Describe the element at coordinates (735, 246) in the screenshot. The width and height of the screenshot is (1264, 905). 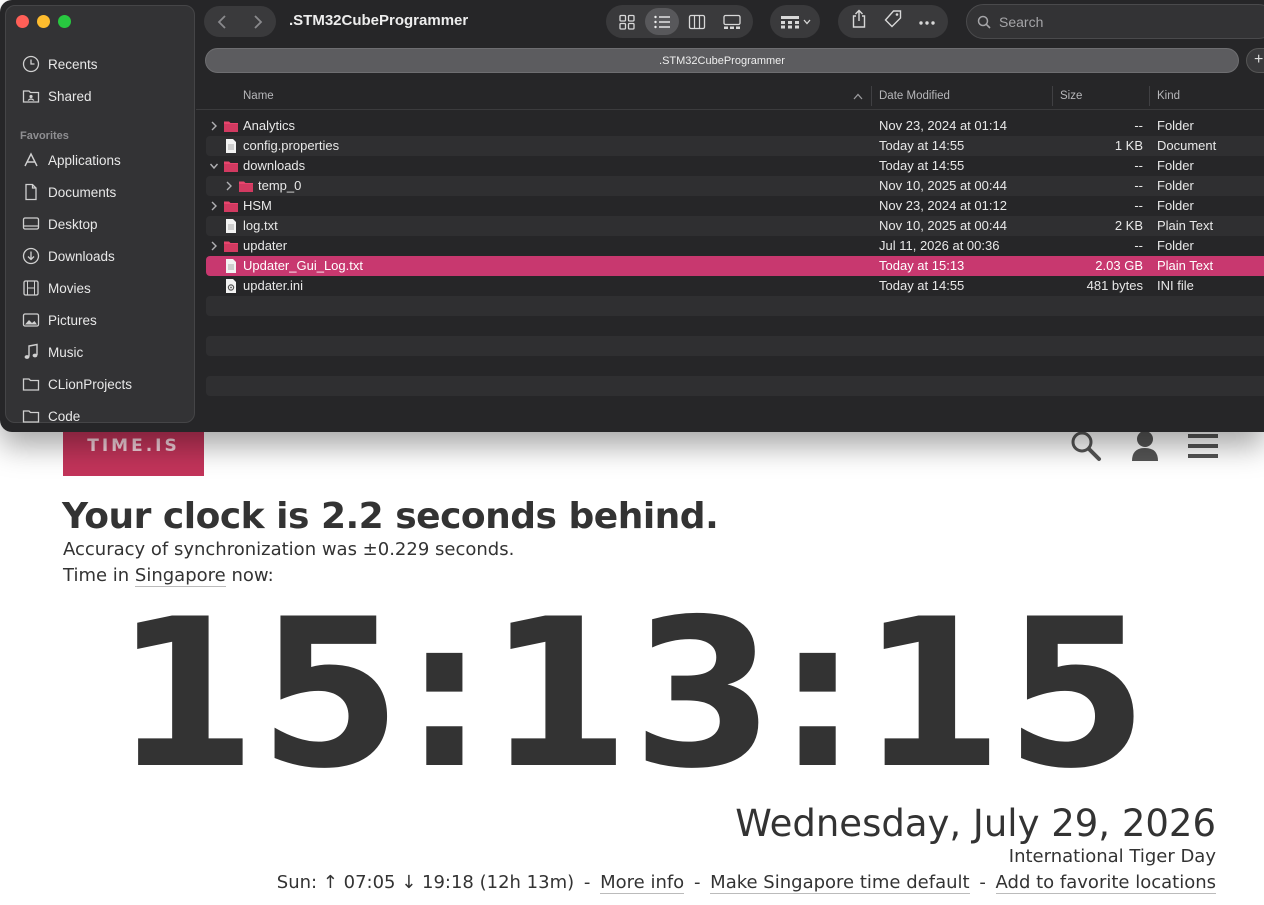
I see `file-row: updater Jul 11, 2026 at 00:36 -- Folder` at that location.